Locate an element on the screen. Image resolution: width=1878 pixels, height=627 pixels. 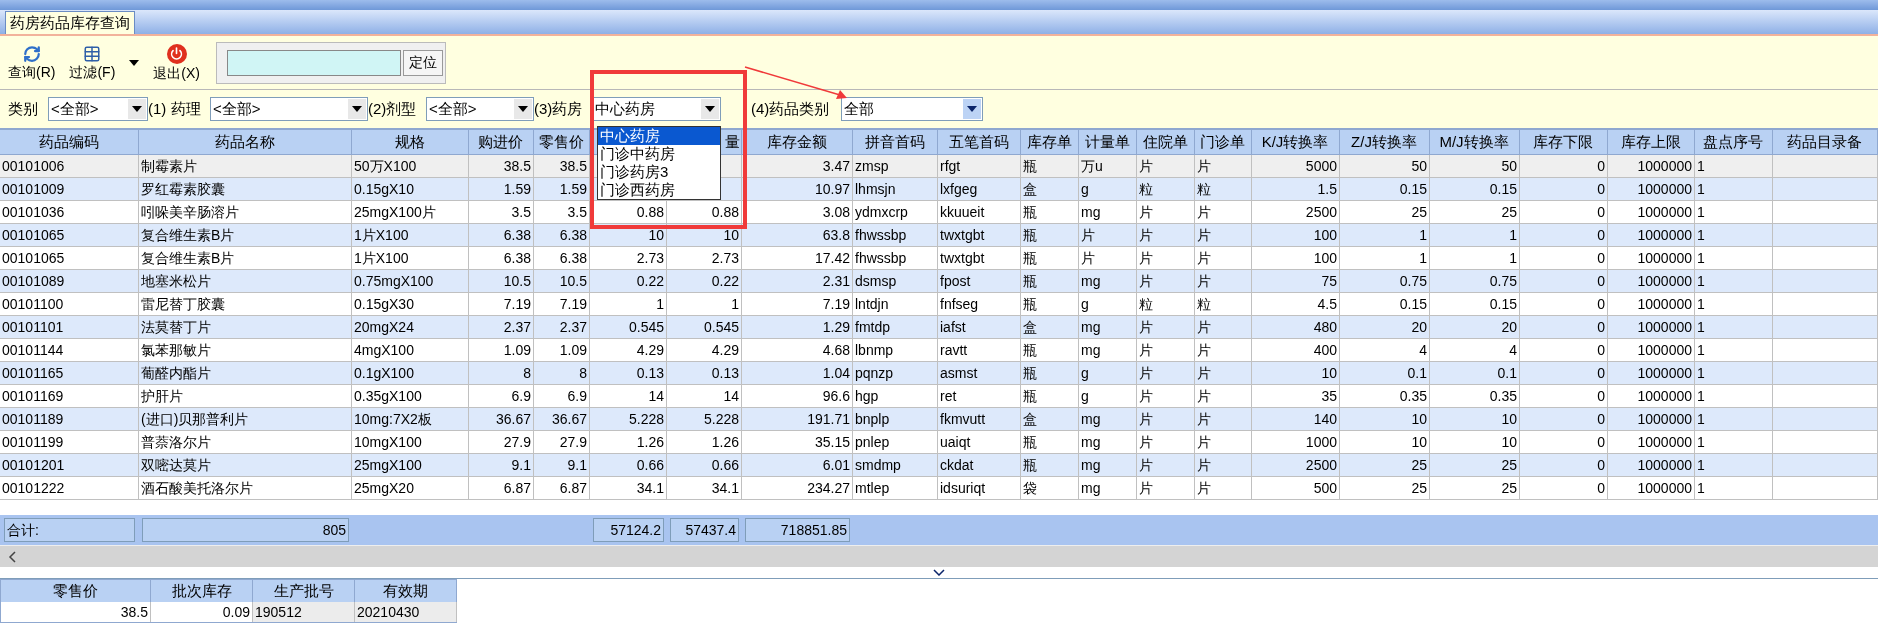
column-header: 拼音首码 is located at coordinates (894, 142).